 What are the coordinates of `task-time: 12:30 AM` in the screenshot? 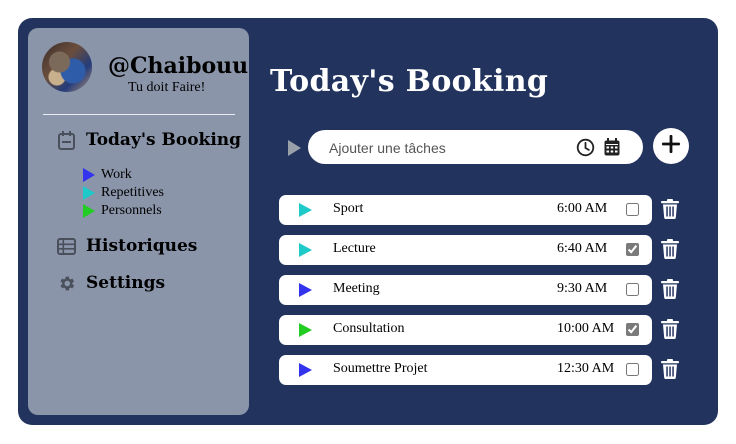 It's located at (586, 368).